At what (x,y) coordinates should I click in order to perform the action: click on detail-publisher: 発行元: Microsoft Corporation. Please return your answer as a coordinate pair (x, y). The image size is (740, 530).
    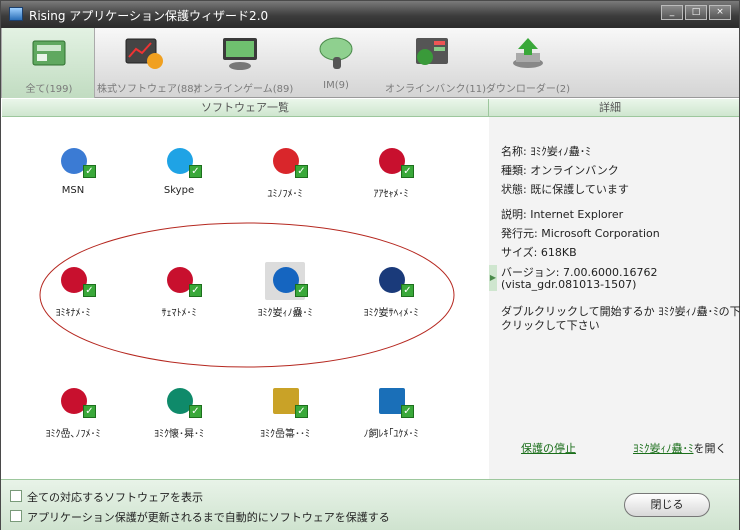
    Looking at the image, I should click on (580, 233).